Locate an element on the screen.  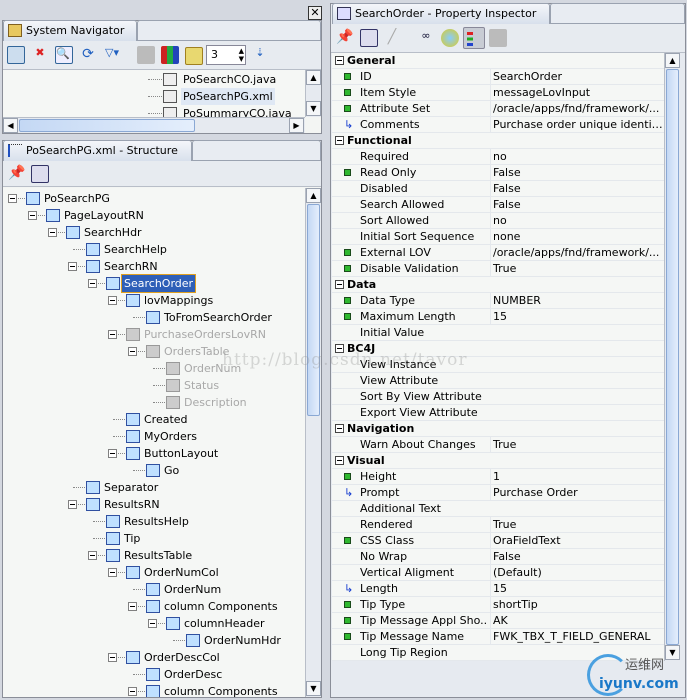
inspector-vscroll: ▲ ▼ is located at coordinates (672, 357).